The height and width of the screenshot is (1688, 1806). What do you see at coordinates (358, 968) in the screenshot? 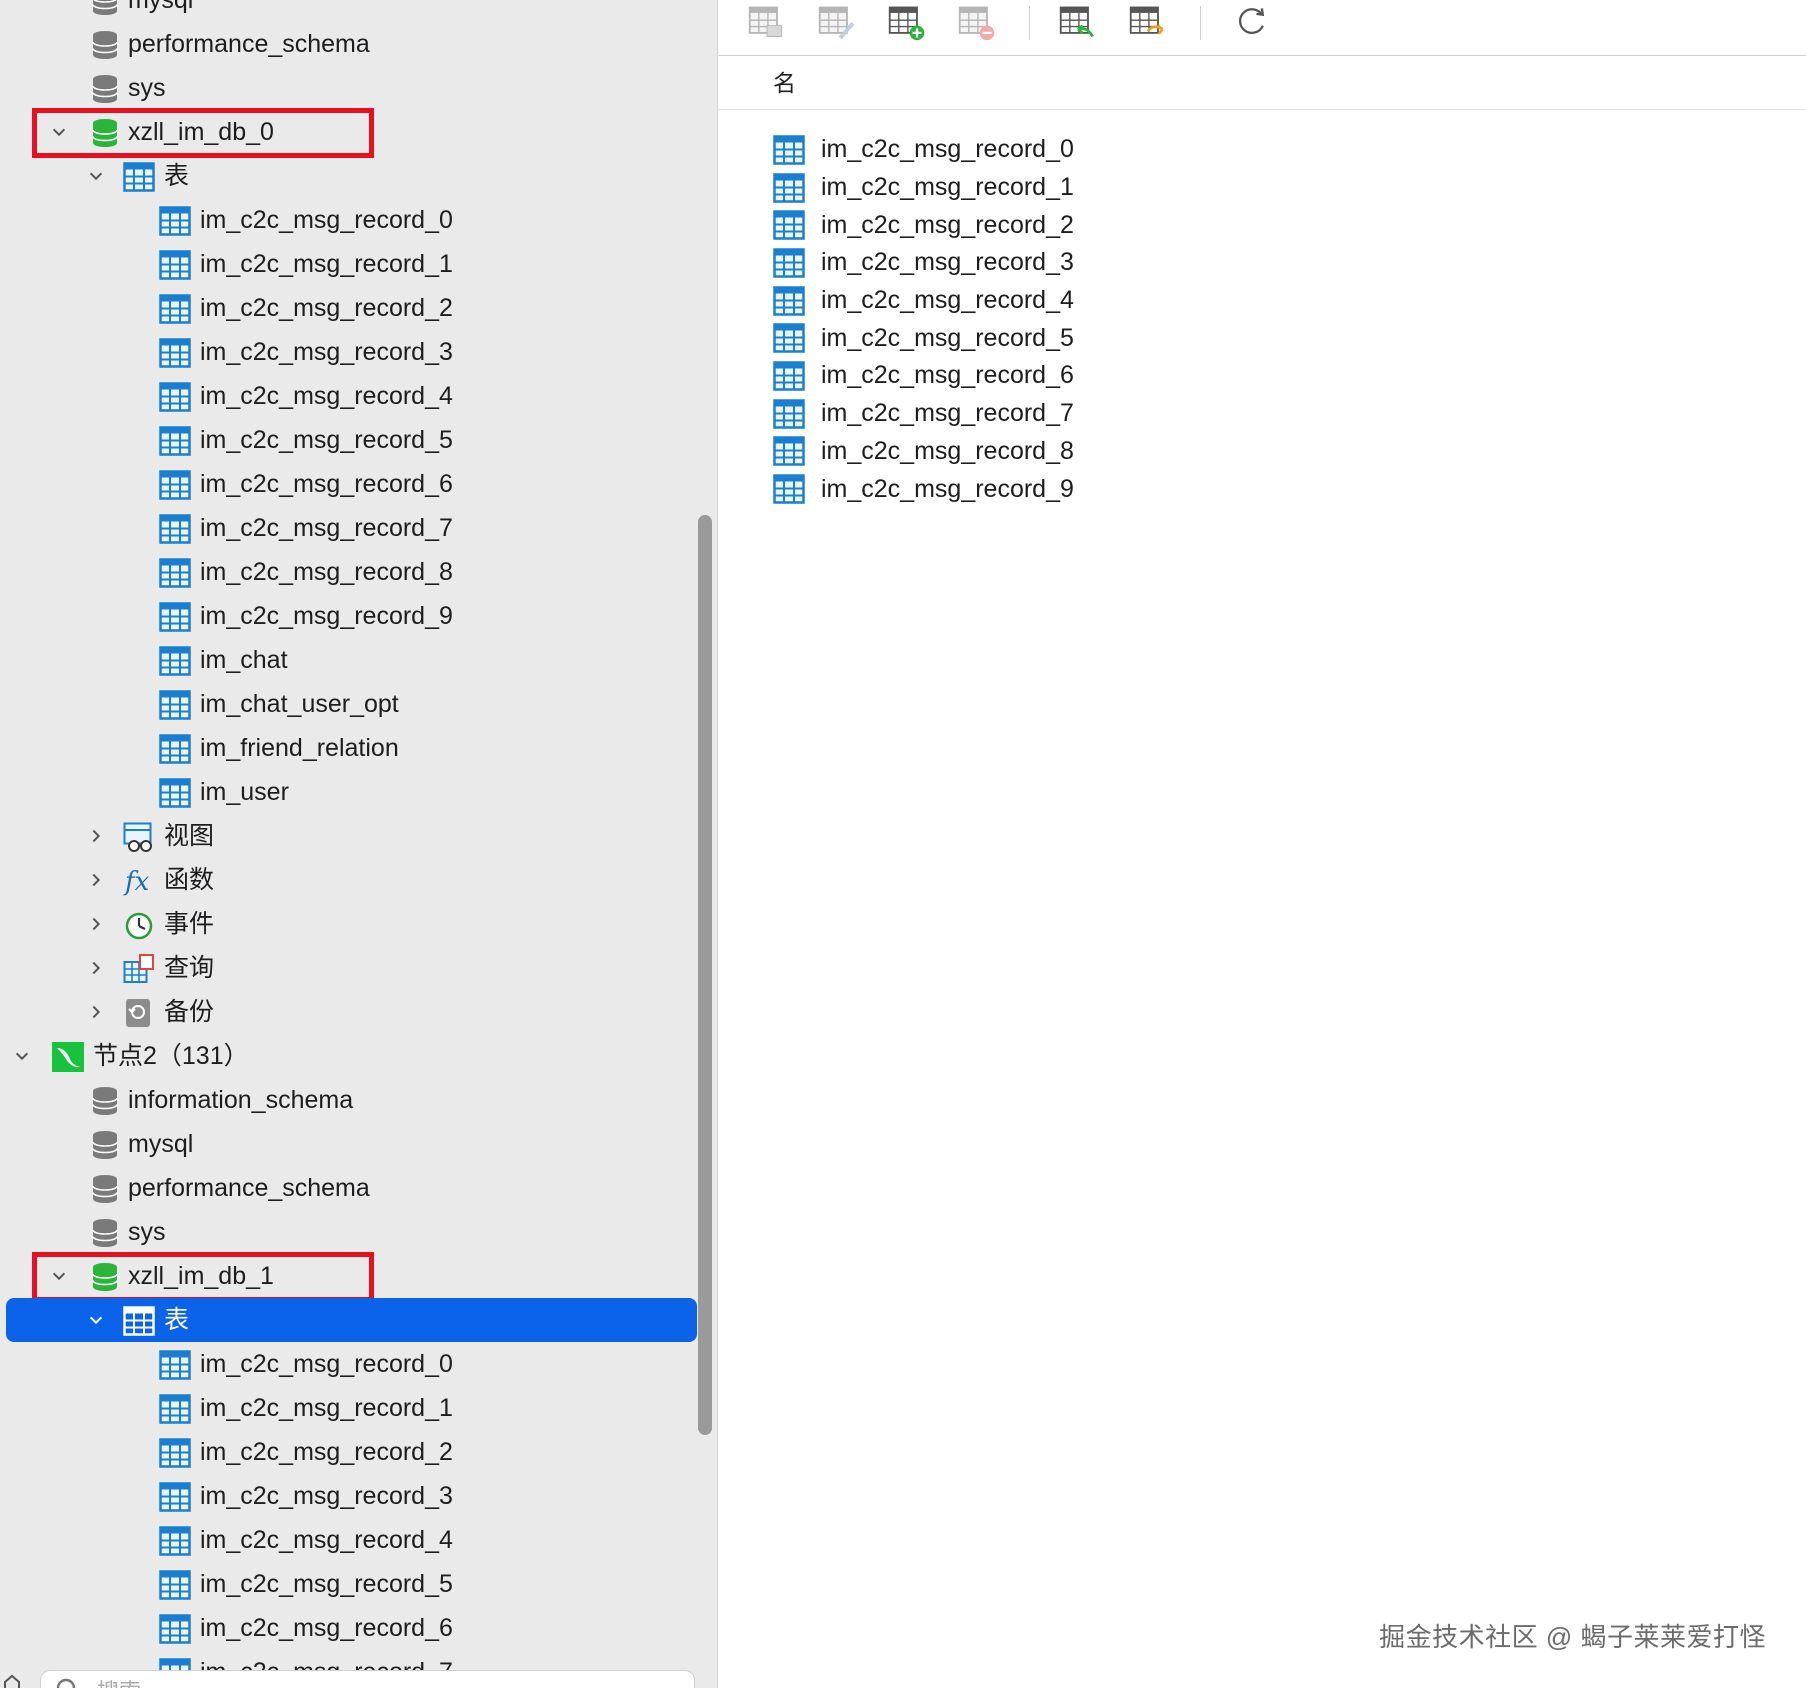
I see `tree-item-queries-folder: 查询` at bounding box center [358, 968].